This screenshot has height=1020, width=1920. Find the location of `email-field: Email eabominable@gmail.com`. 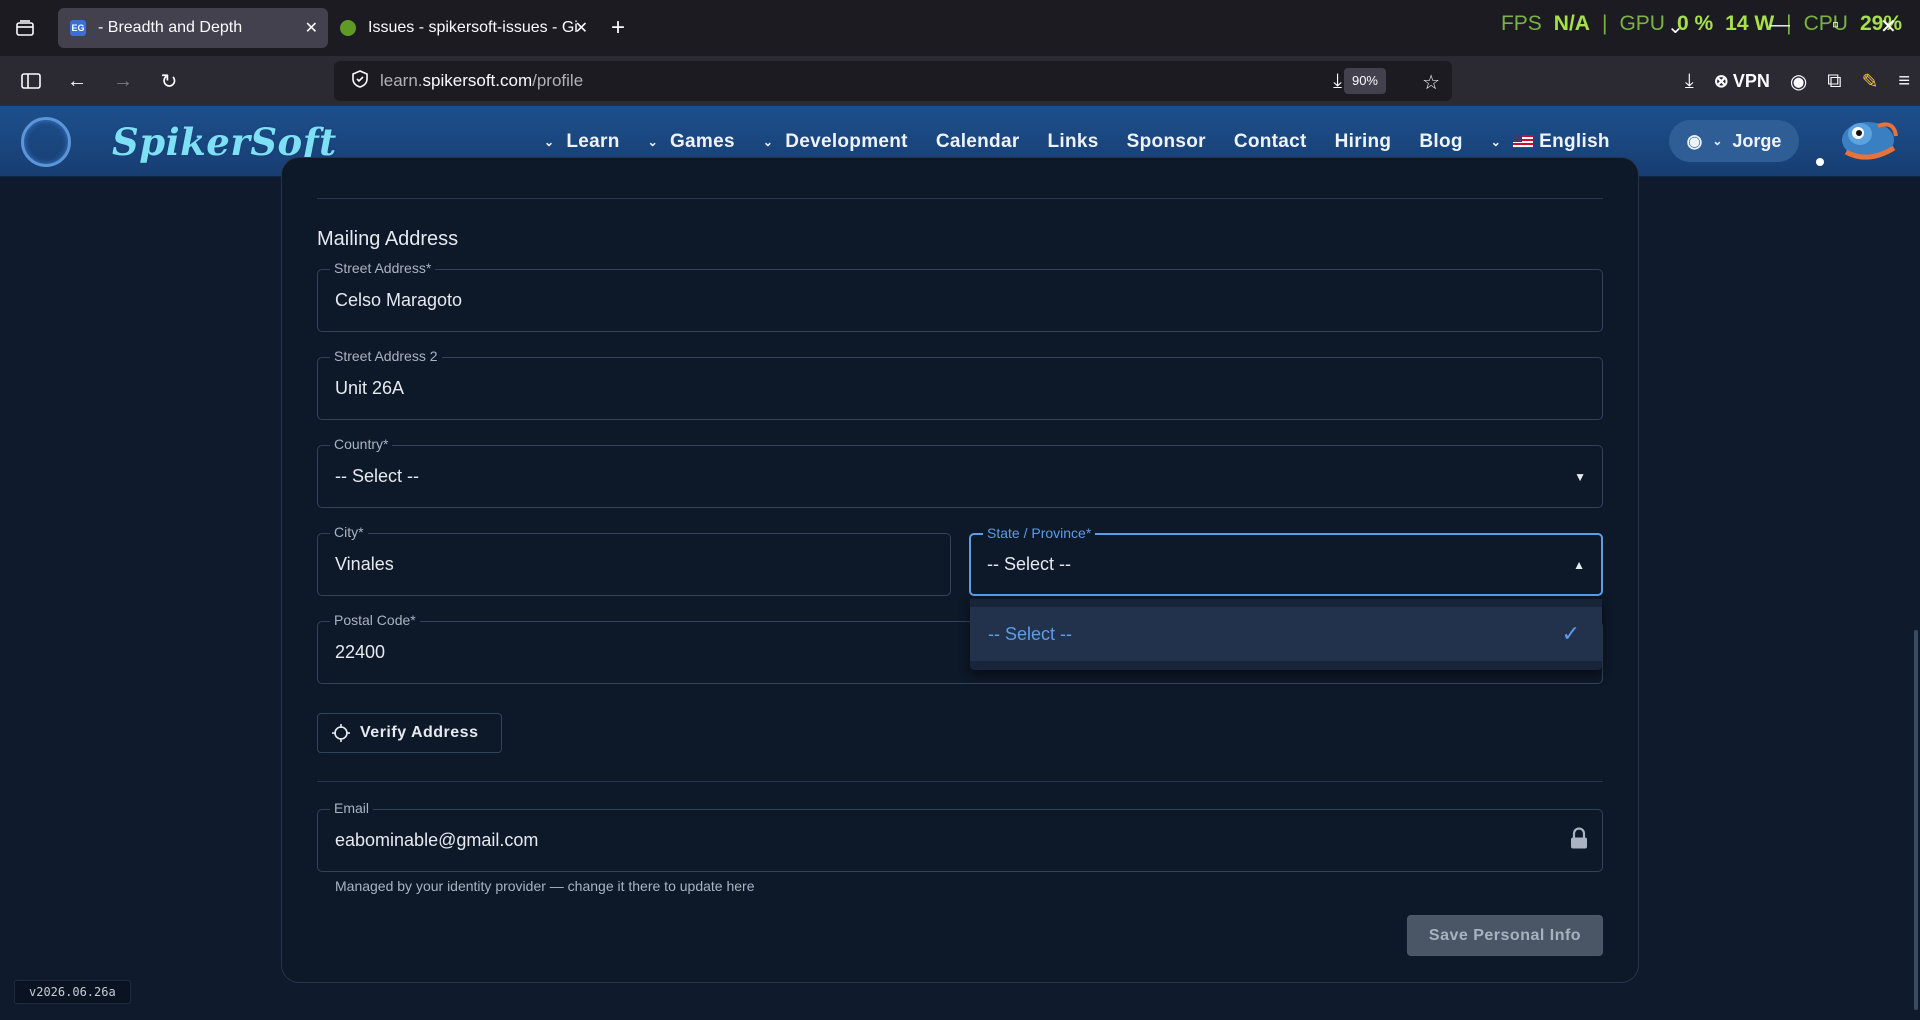

email-field: Email eabominable@gmail.com is located at coordinates (960, 836).